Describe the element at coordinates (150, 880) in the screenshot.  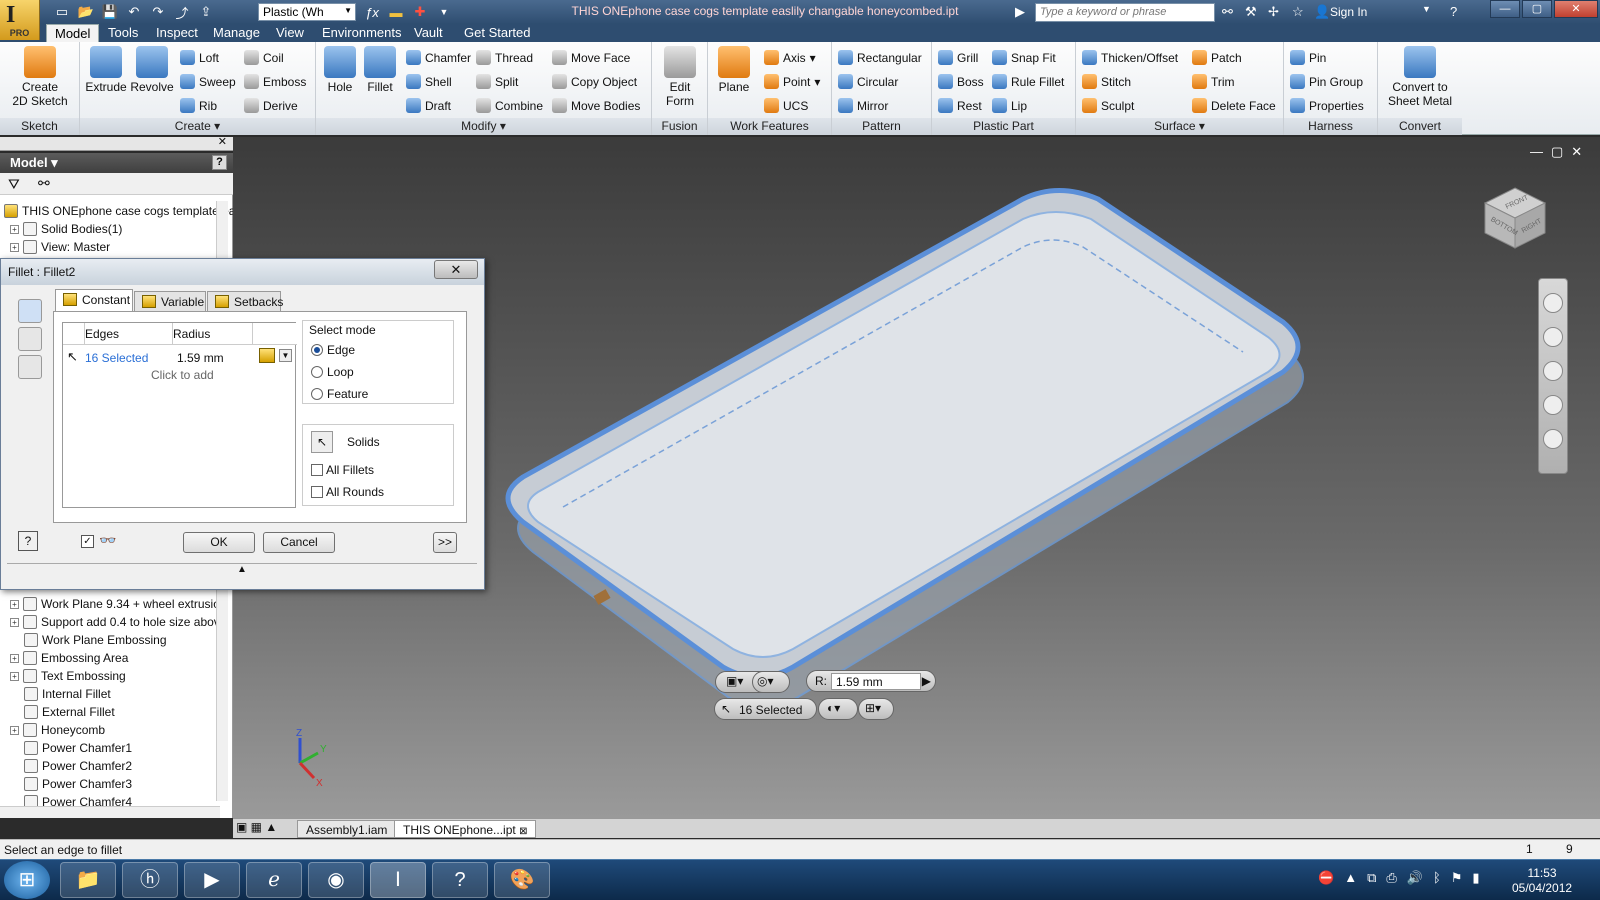
I see `hp-icon: ⓗ` at that location.